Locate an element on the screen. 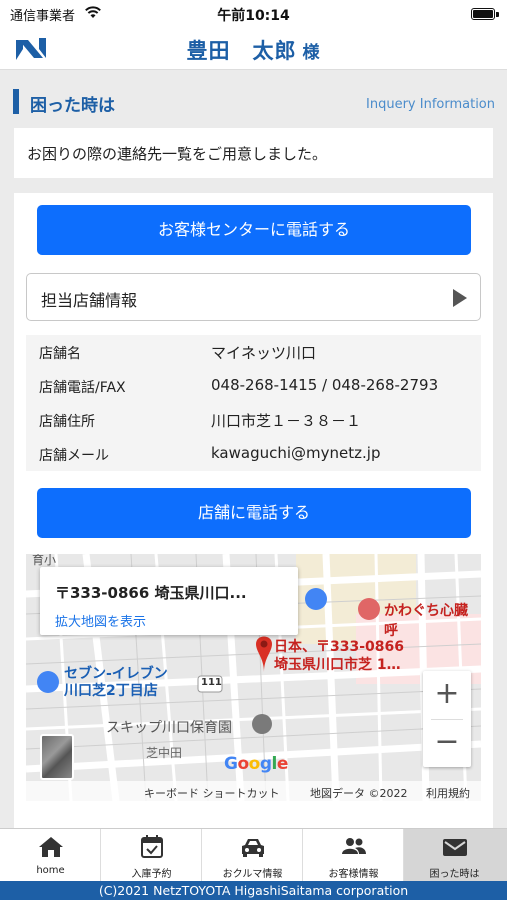  satellite-toggle-thumbnail is located at coordinates (57, 757).